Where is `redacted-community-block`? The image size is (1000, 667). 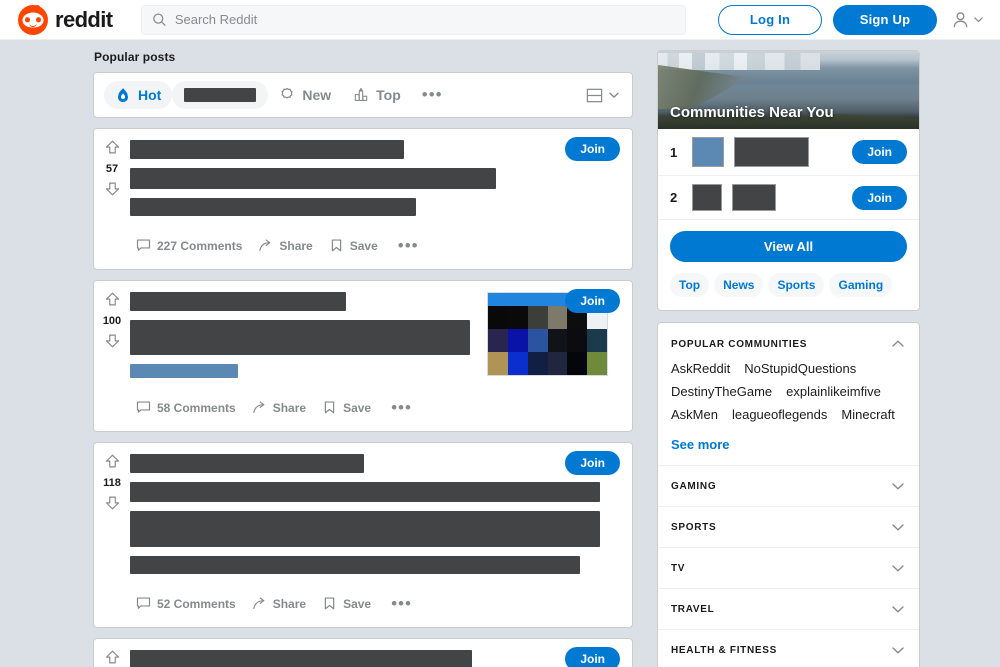 redacted-community-block is located at coordinates (708, 152).